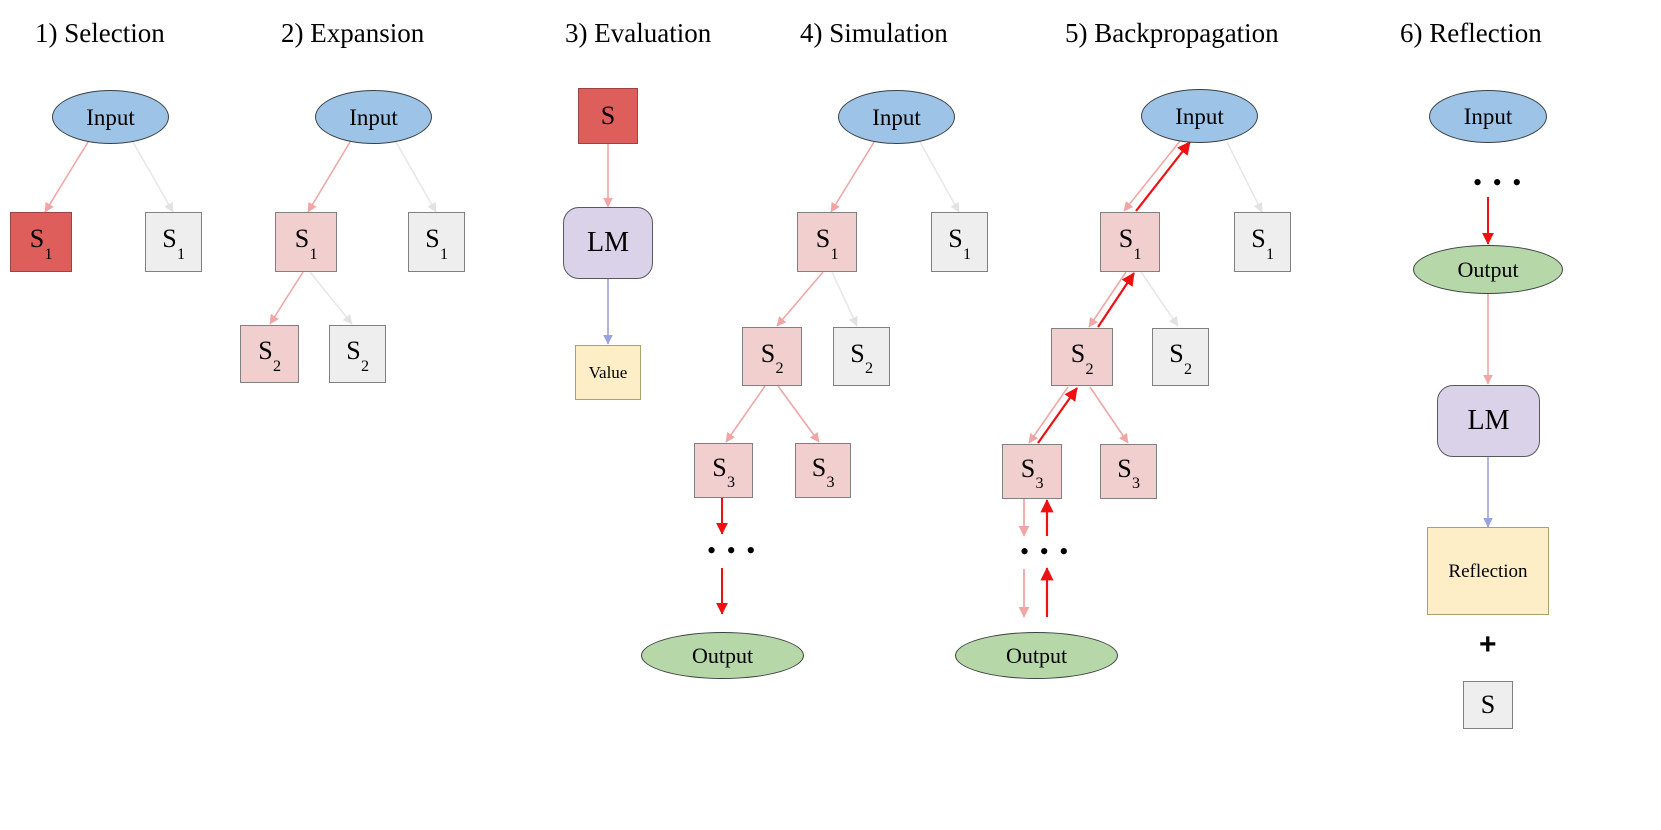 The image size is (1661, 830). I want to click on simulation-s3-right-node: S3, so click(823, 470).